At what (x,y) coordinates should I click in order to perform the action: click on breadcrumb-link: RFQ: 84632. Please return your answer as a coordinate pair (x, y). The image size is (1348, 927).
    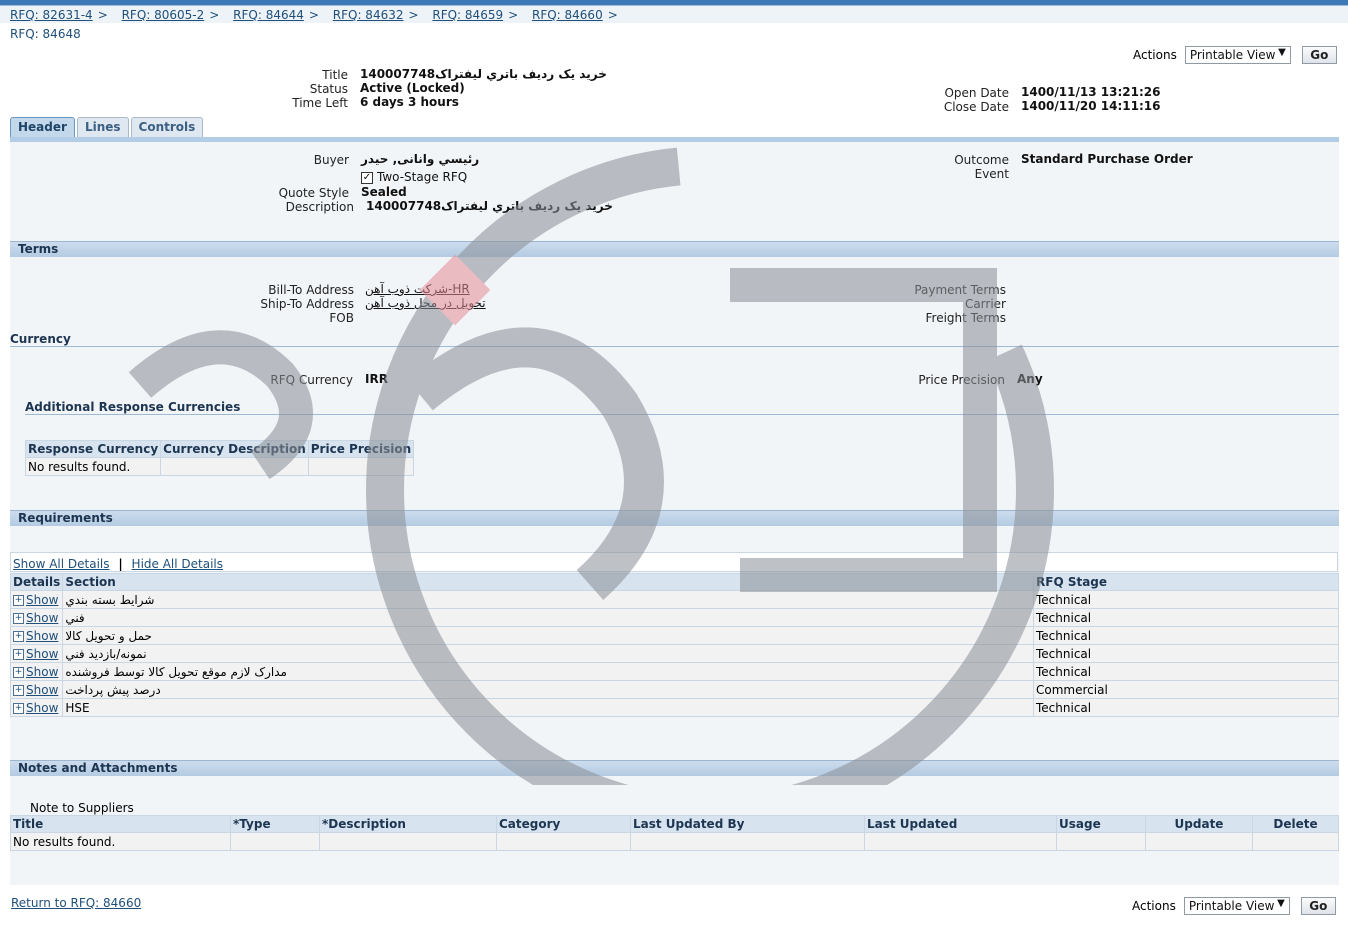
    Looking at the image, I should click on (368, 15).